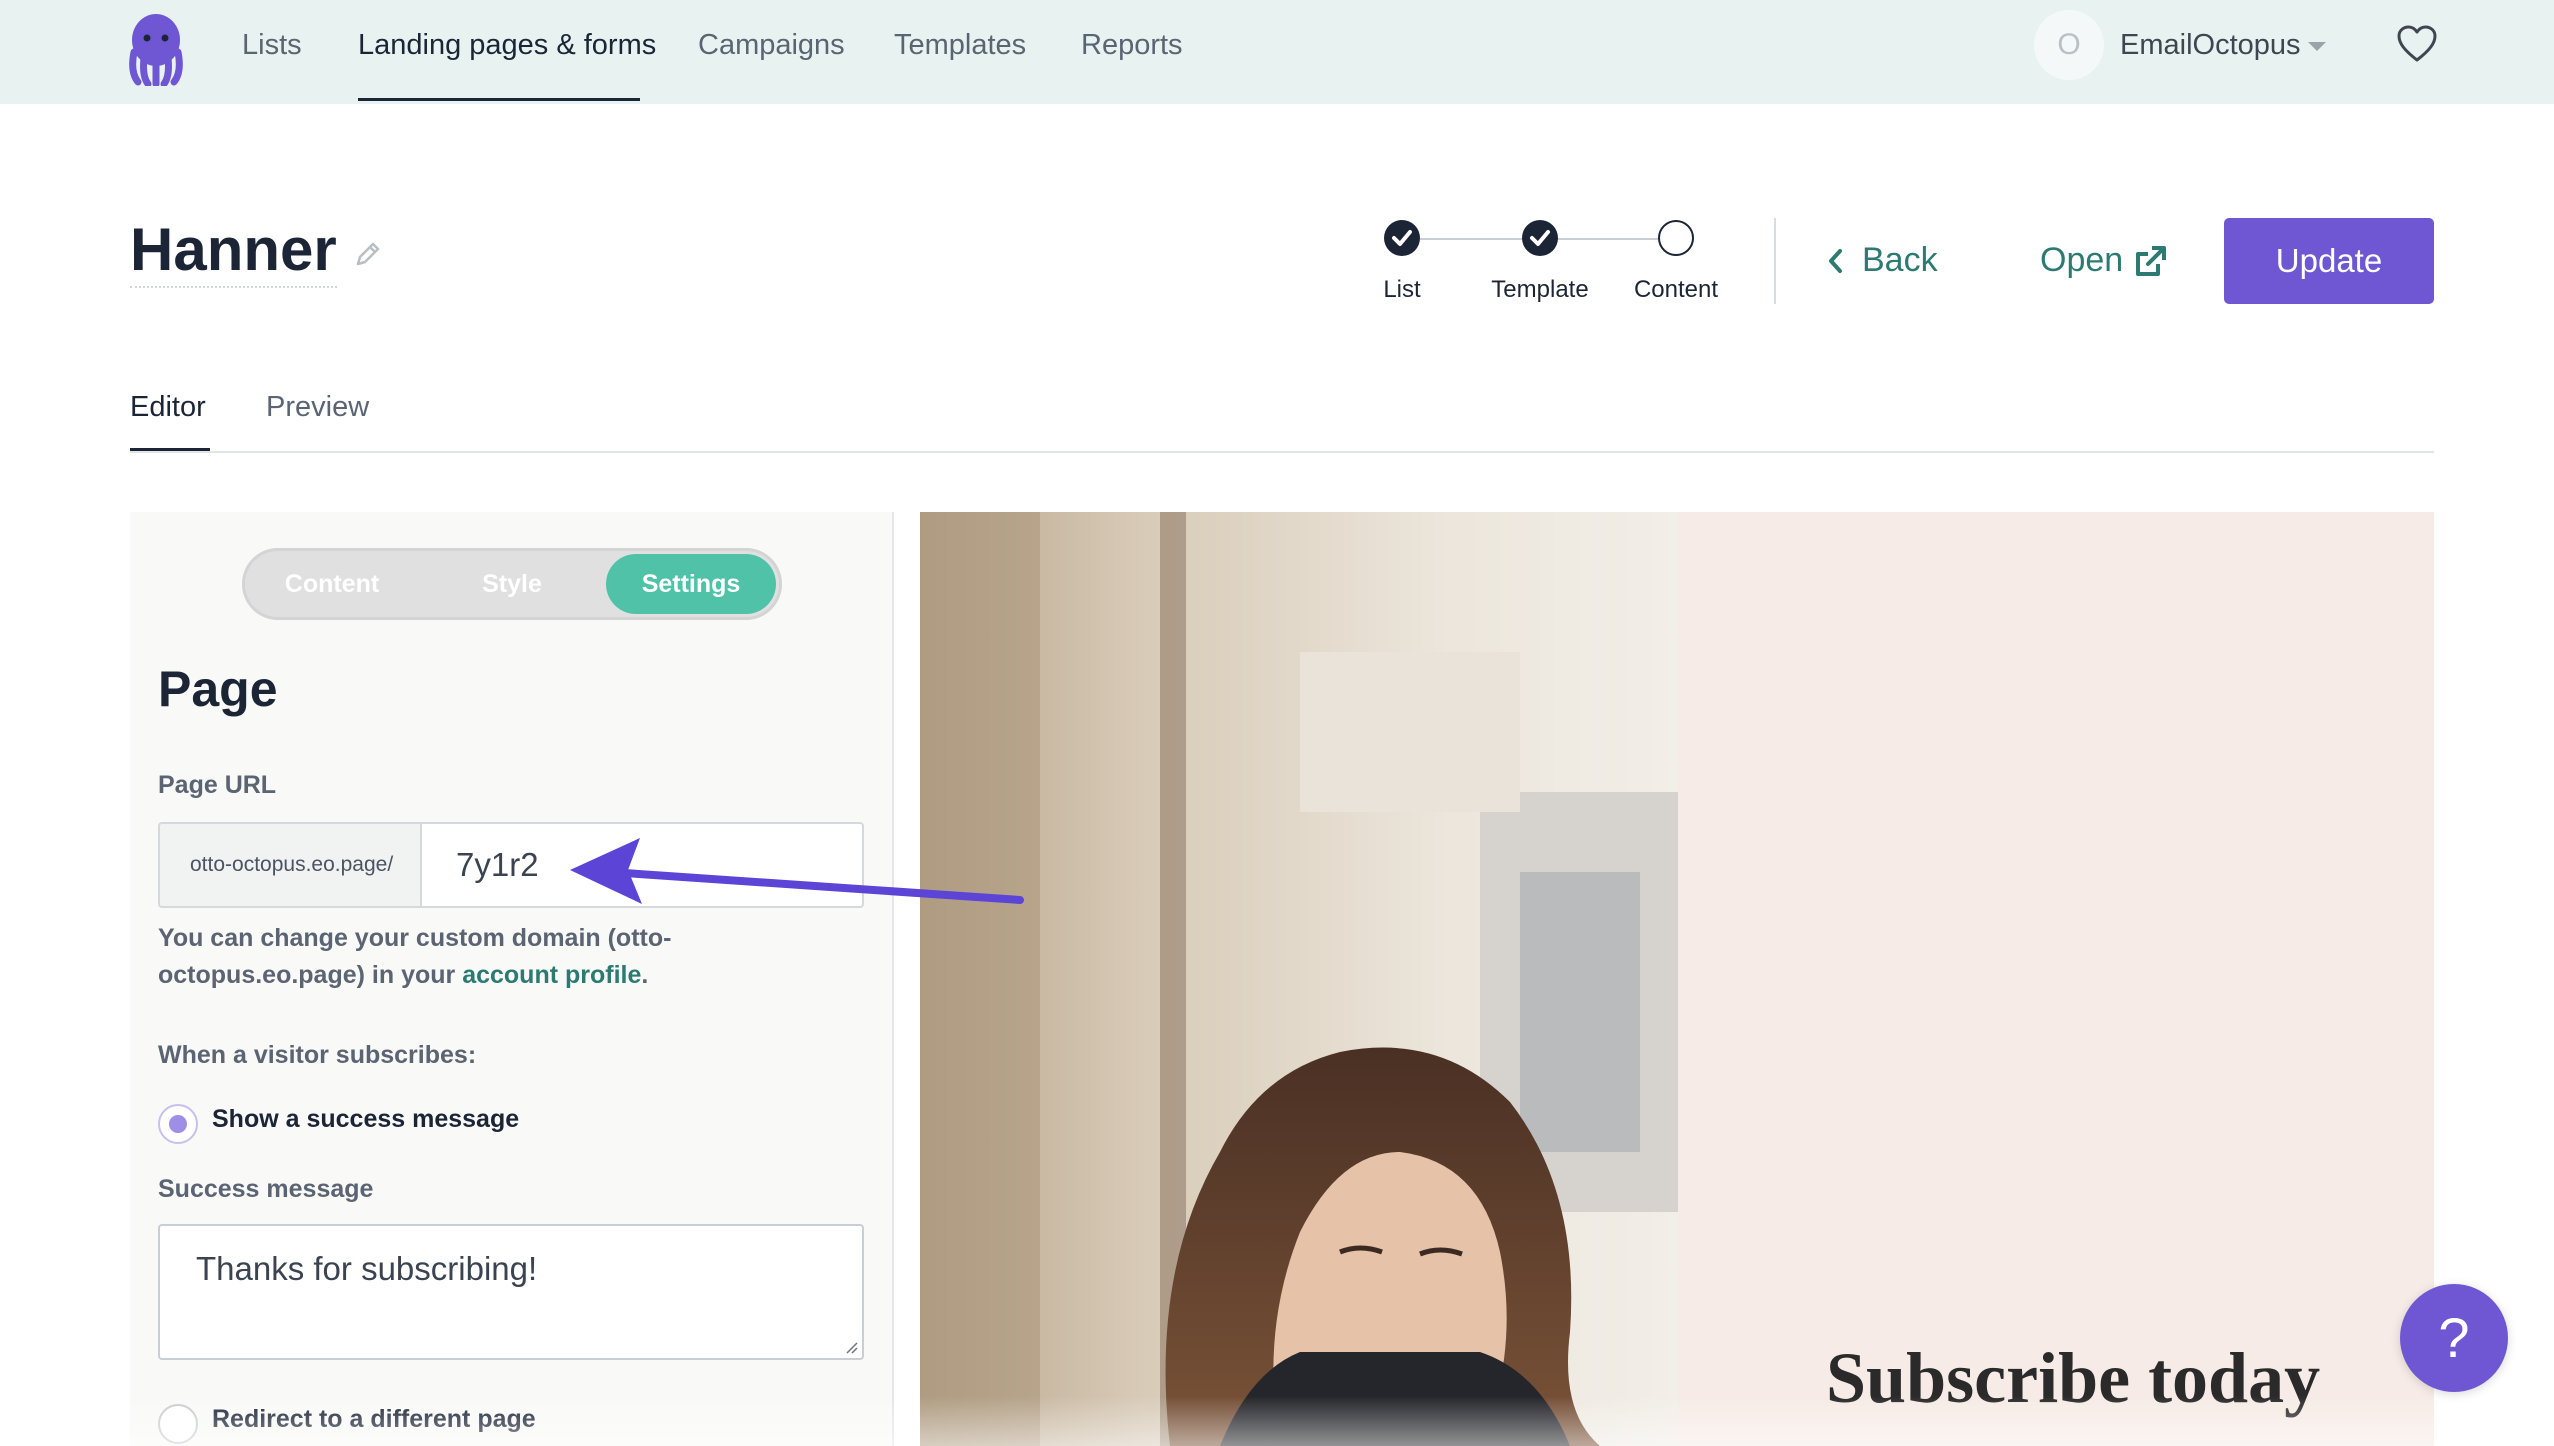 Image resolution: width=2554 pixels, height=1446 pixels. Describe the element at coordinates (797, 871) in the screenshot. I see `annotation-arrow-icon` at that location.